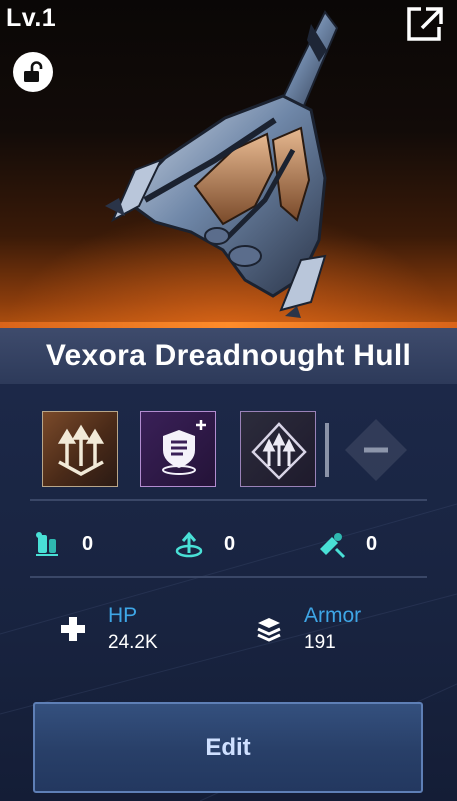 The height and width of the screenshot is (801, 457). I want to click on expand-icon, so click(425, 24).